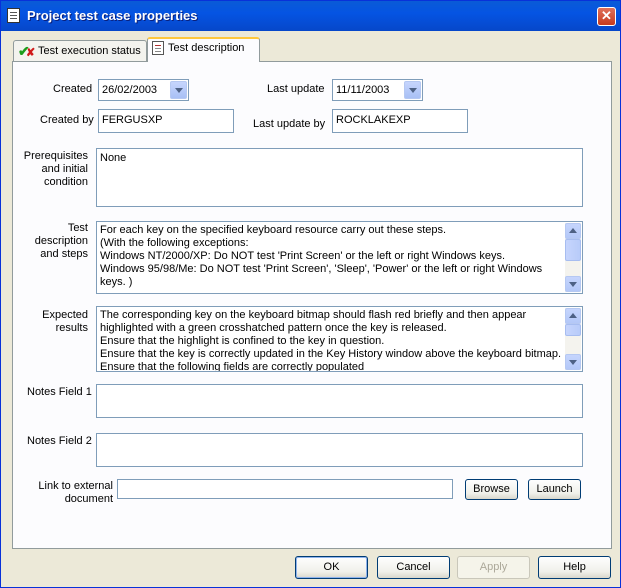  What do you see at coordinates (112, 15) in the screenshot?
I see `window-title: Project test case properties` at bounding box center [112, 15].